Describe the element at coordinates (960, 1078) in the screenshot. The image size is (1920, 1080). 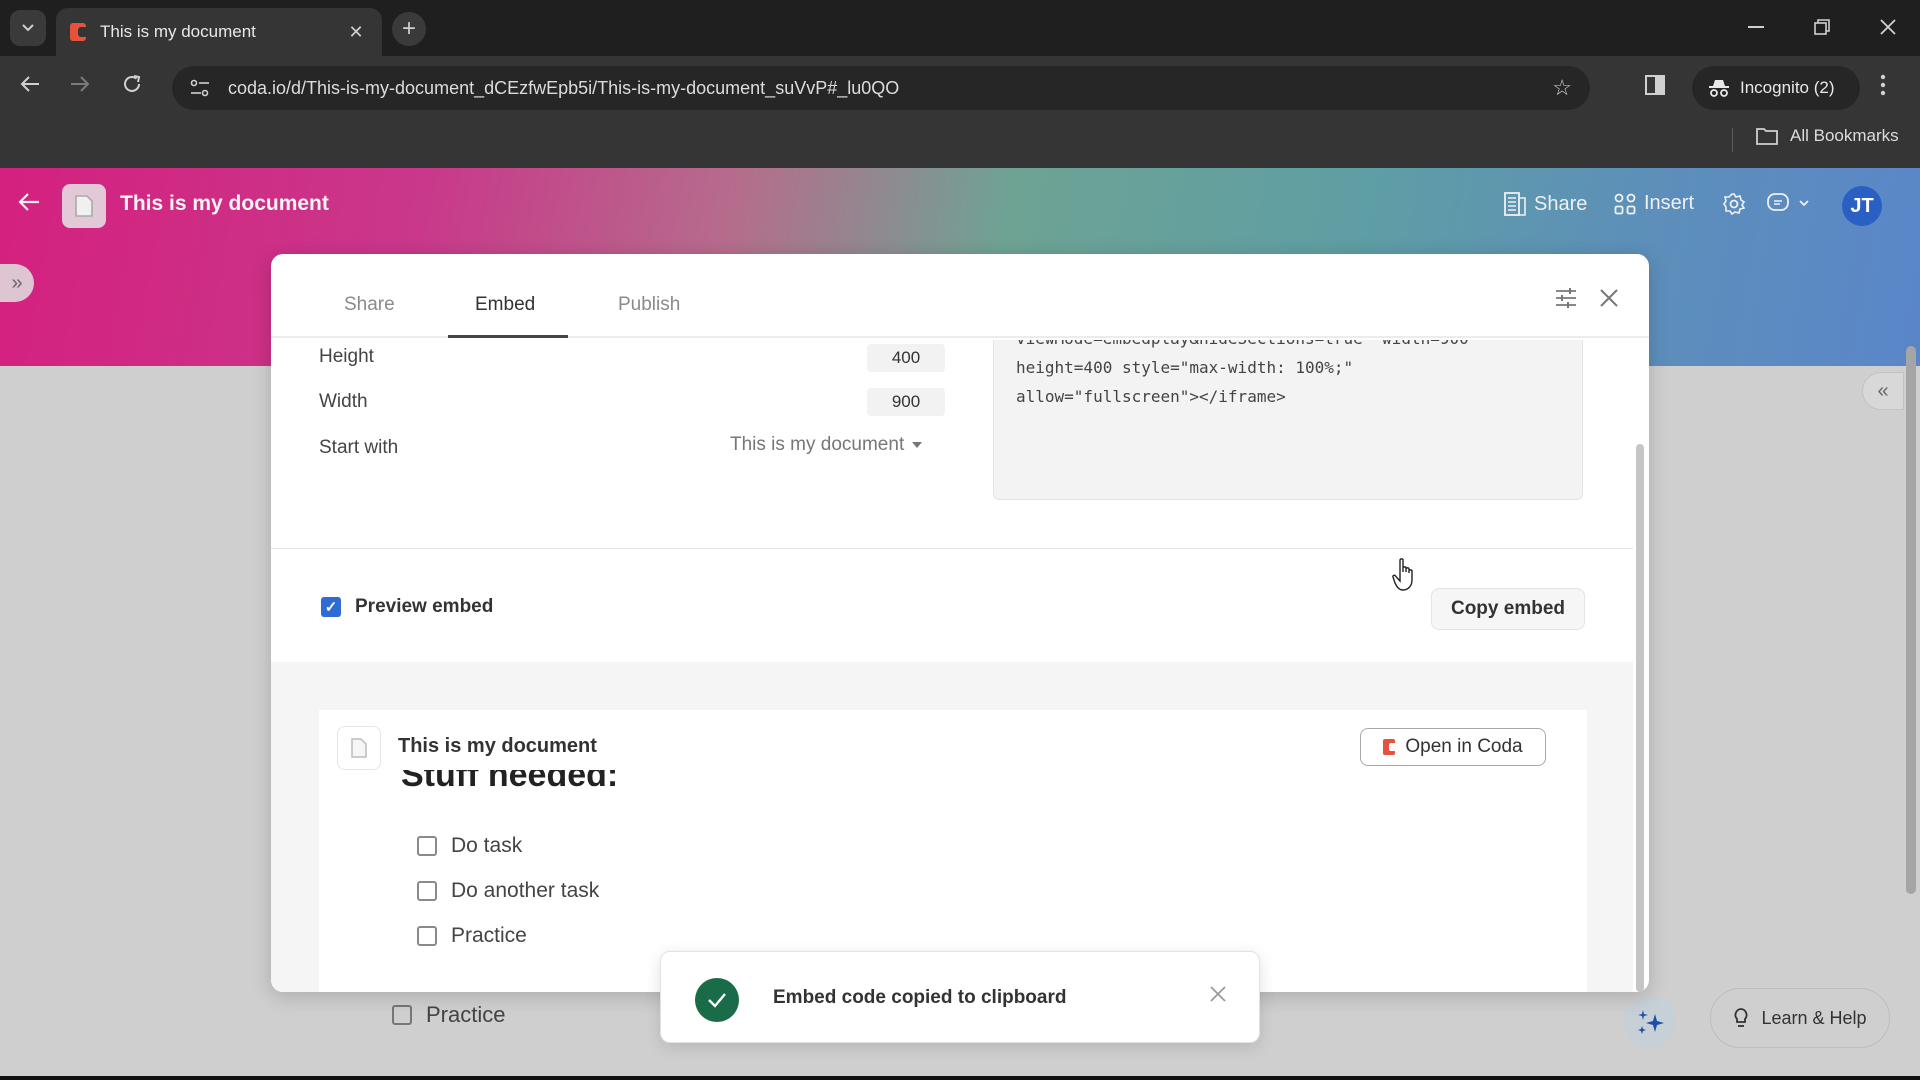
I see `bottom-edge` at that location.